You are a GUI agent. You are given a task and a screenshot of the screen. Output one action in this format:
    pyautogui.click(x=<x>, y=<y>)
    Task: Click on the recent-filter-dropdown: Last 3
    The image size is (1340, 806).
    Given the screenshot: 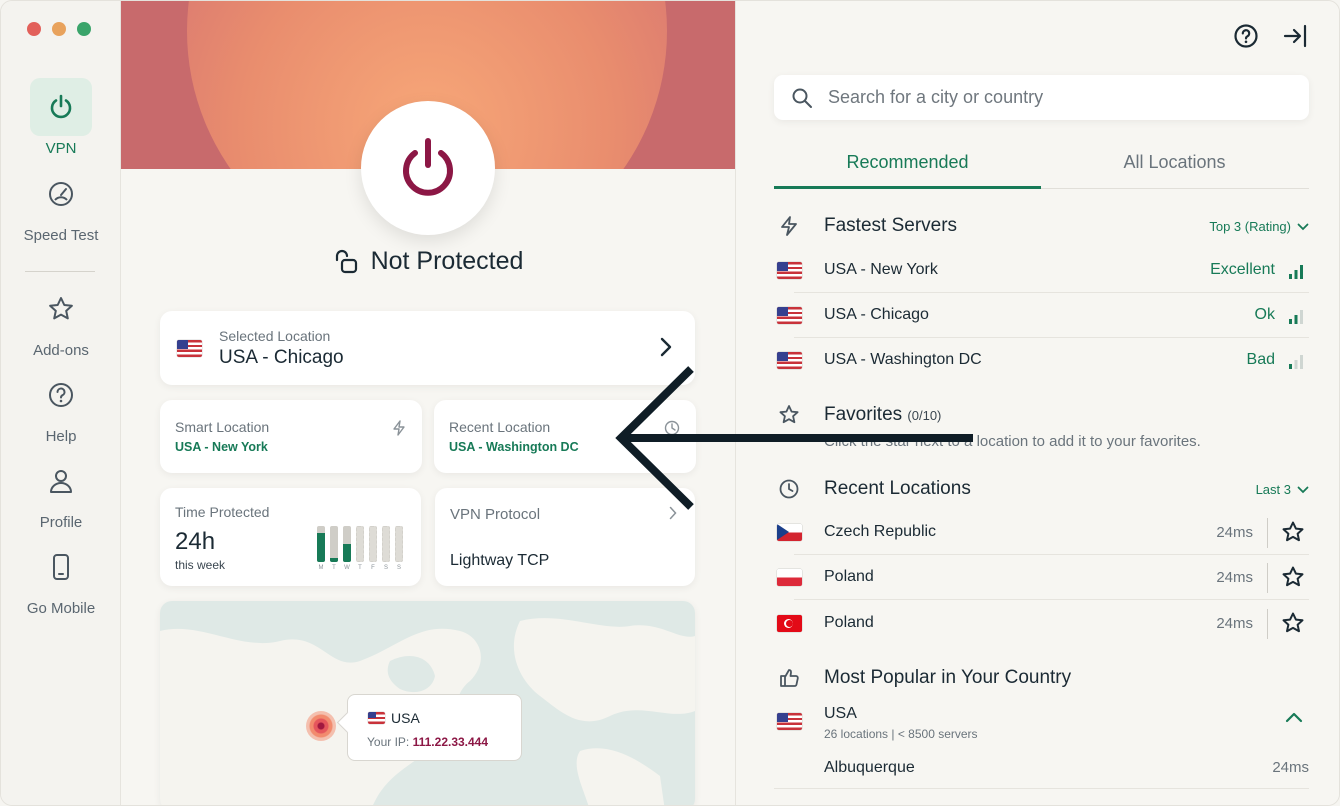 What is the action you would take?
    pyautogui.click(x=1282, y=489)
    